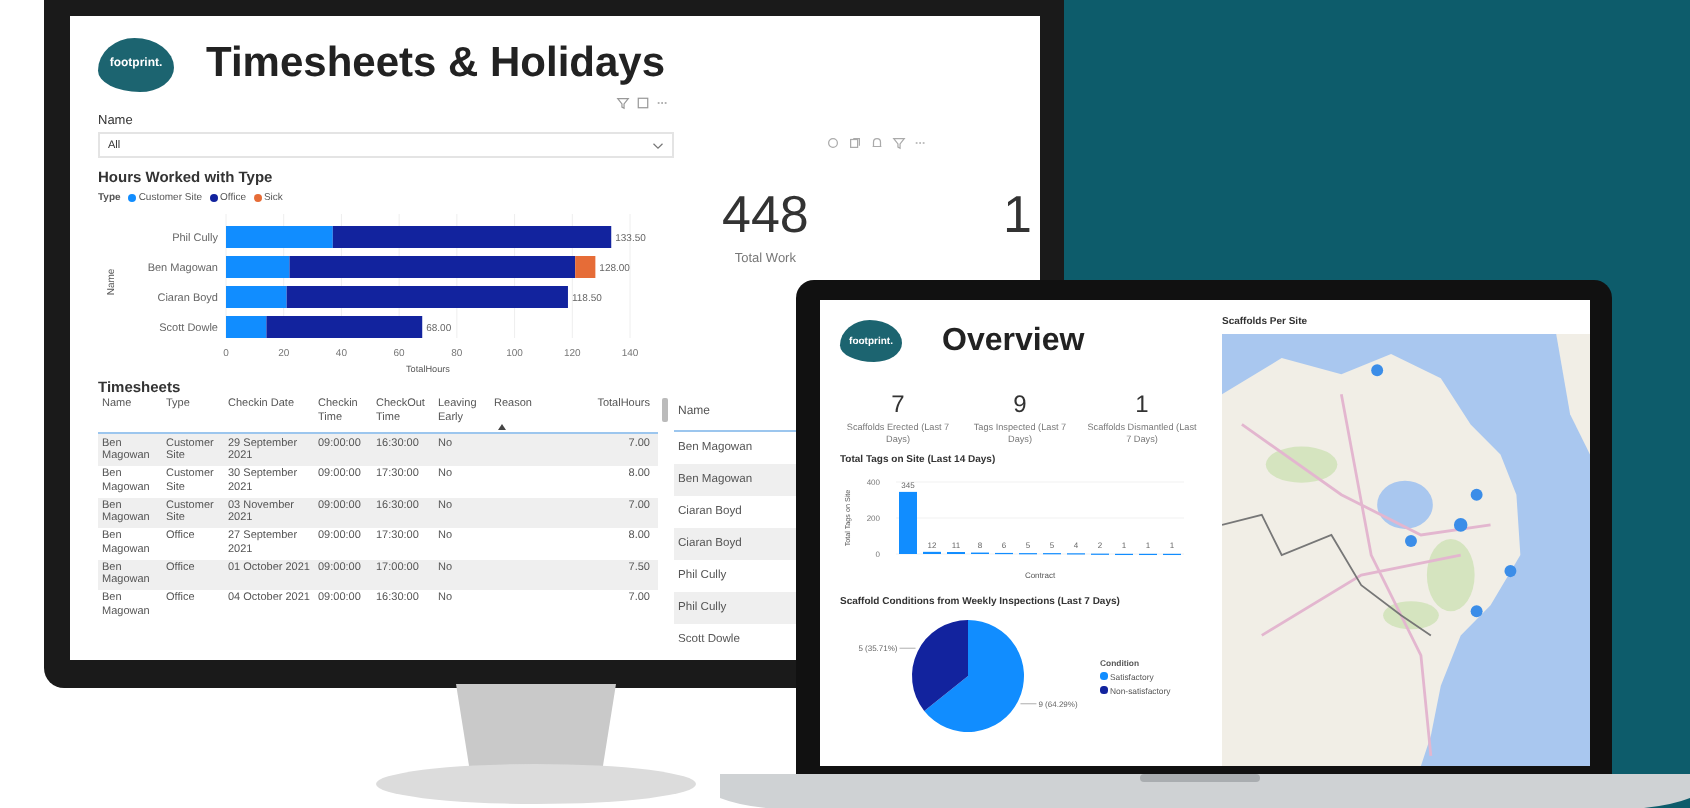 The height and width of the screenshot is (808, 1690). I want to click on bar, so click(908, 522).